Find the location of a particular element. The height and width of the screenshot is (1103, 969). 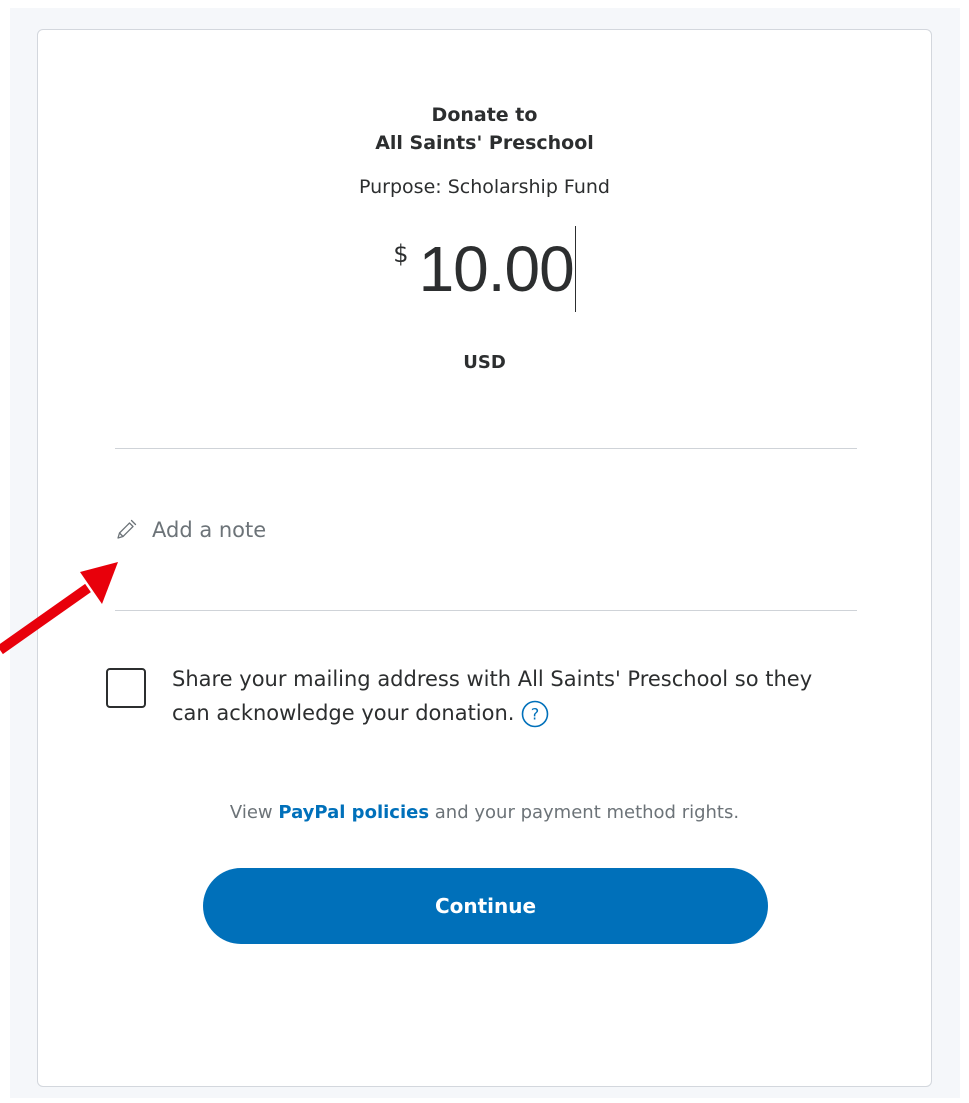

amount-input: $10.00 is located at coordinates (484, 269).